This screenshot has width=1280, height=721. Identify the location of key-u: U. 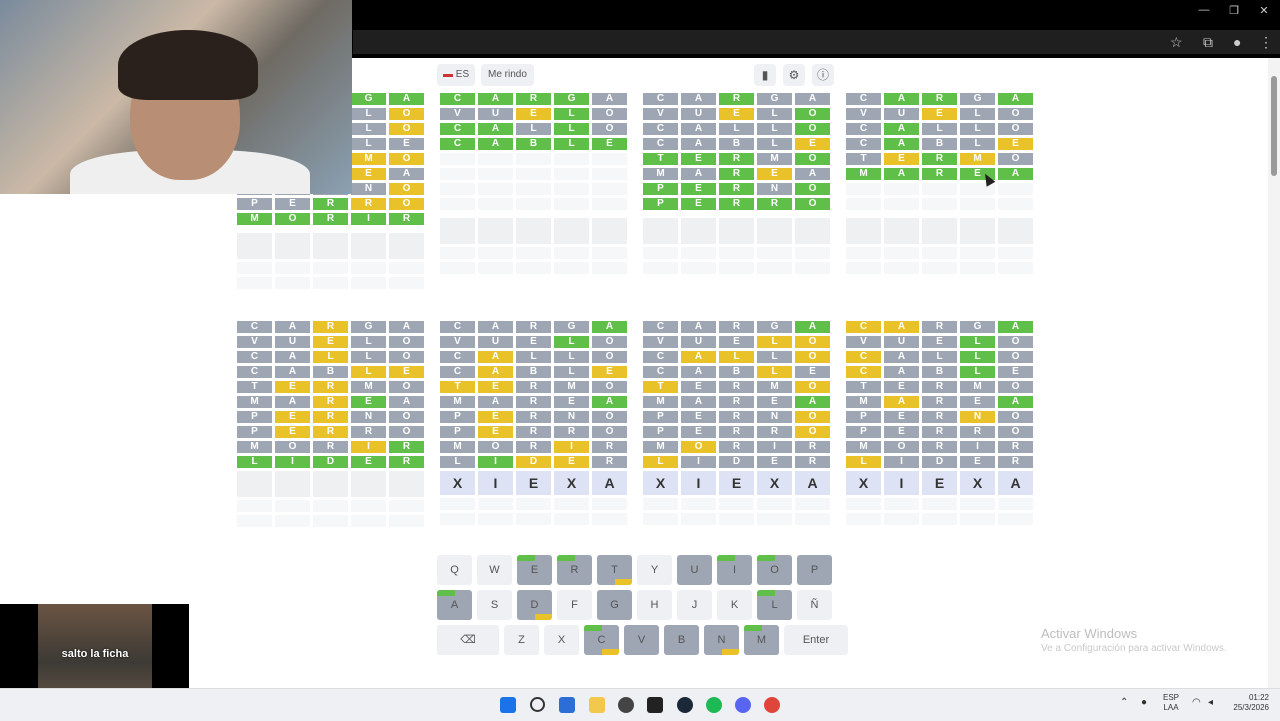
(694, 570).